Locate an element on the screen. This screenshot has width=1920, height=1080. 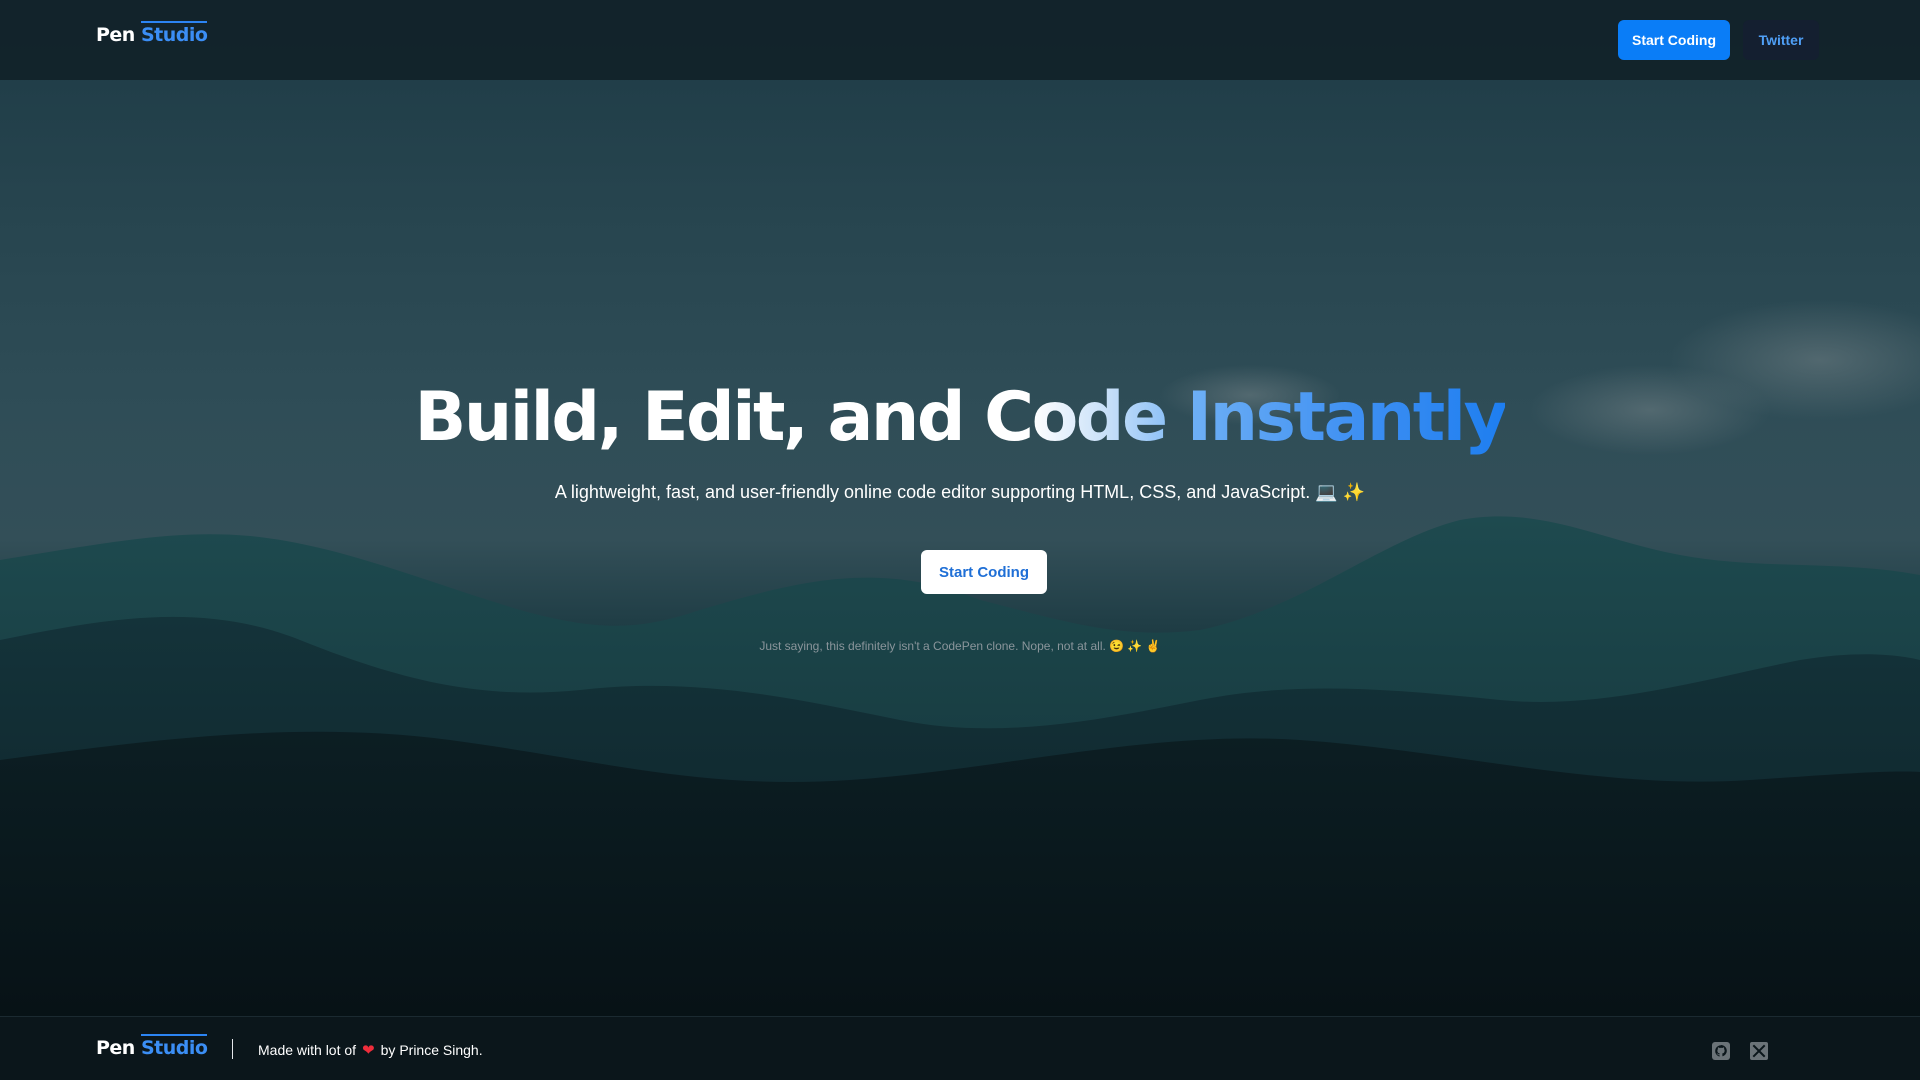
brand-logo: Pen Studio is located at coordinates (152, 35).